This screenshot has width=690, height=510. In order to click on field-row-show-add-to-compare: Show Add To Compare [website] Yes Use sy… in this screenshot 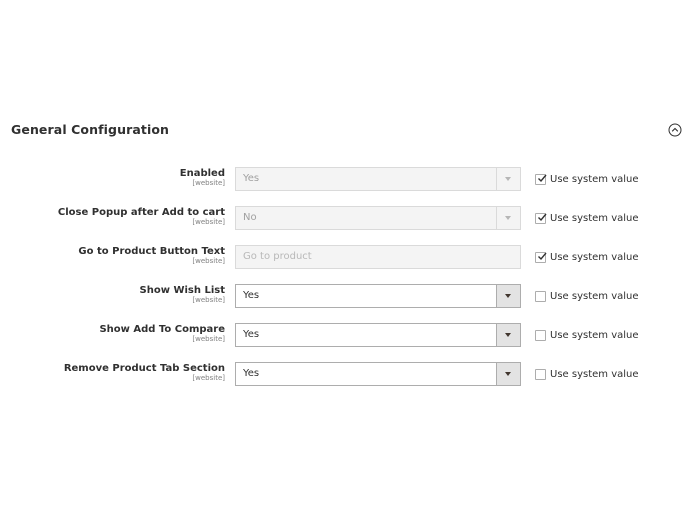, I will do `click(345, 335)`.